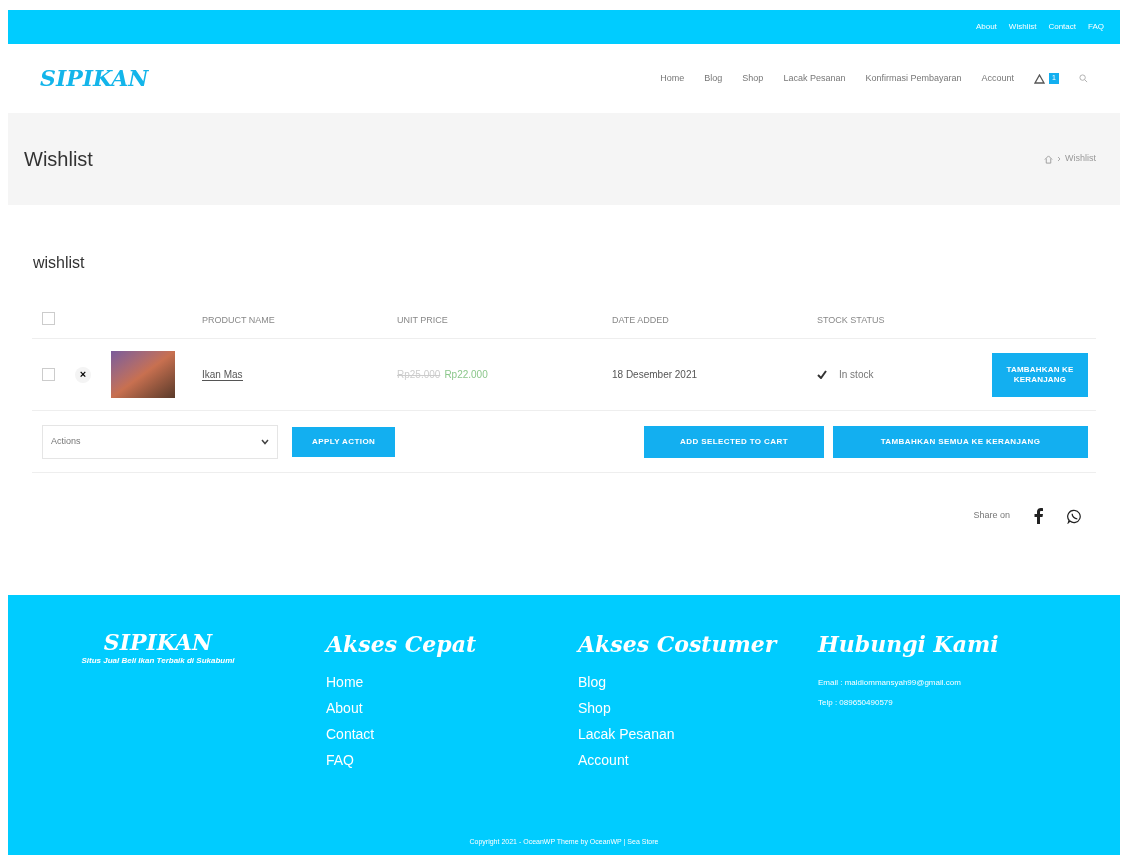 This screenshot has width=1145, height=855. Describe the element at coordinates (265, 441) in the screenshot. I see `chevron-down-icon` at that location.